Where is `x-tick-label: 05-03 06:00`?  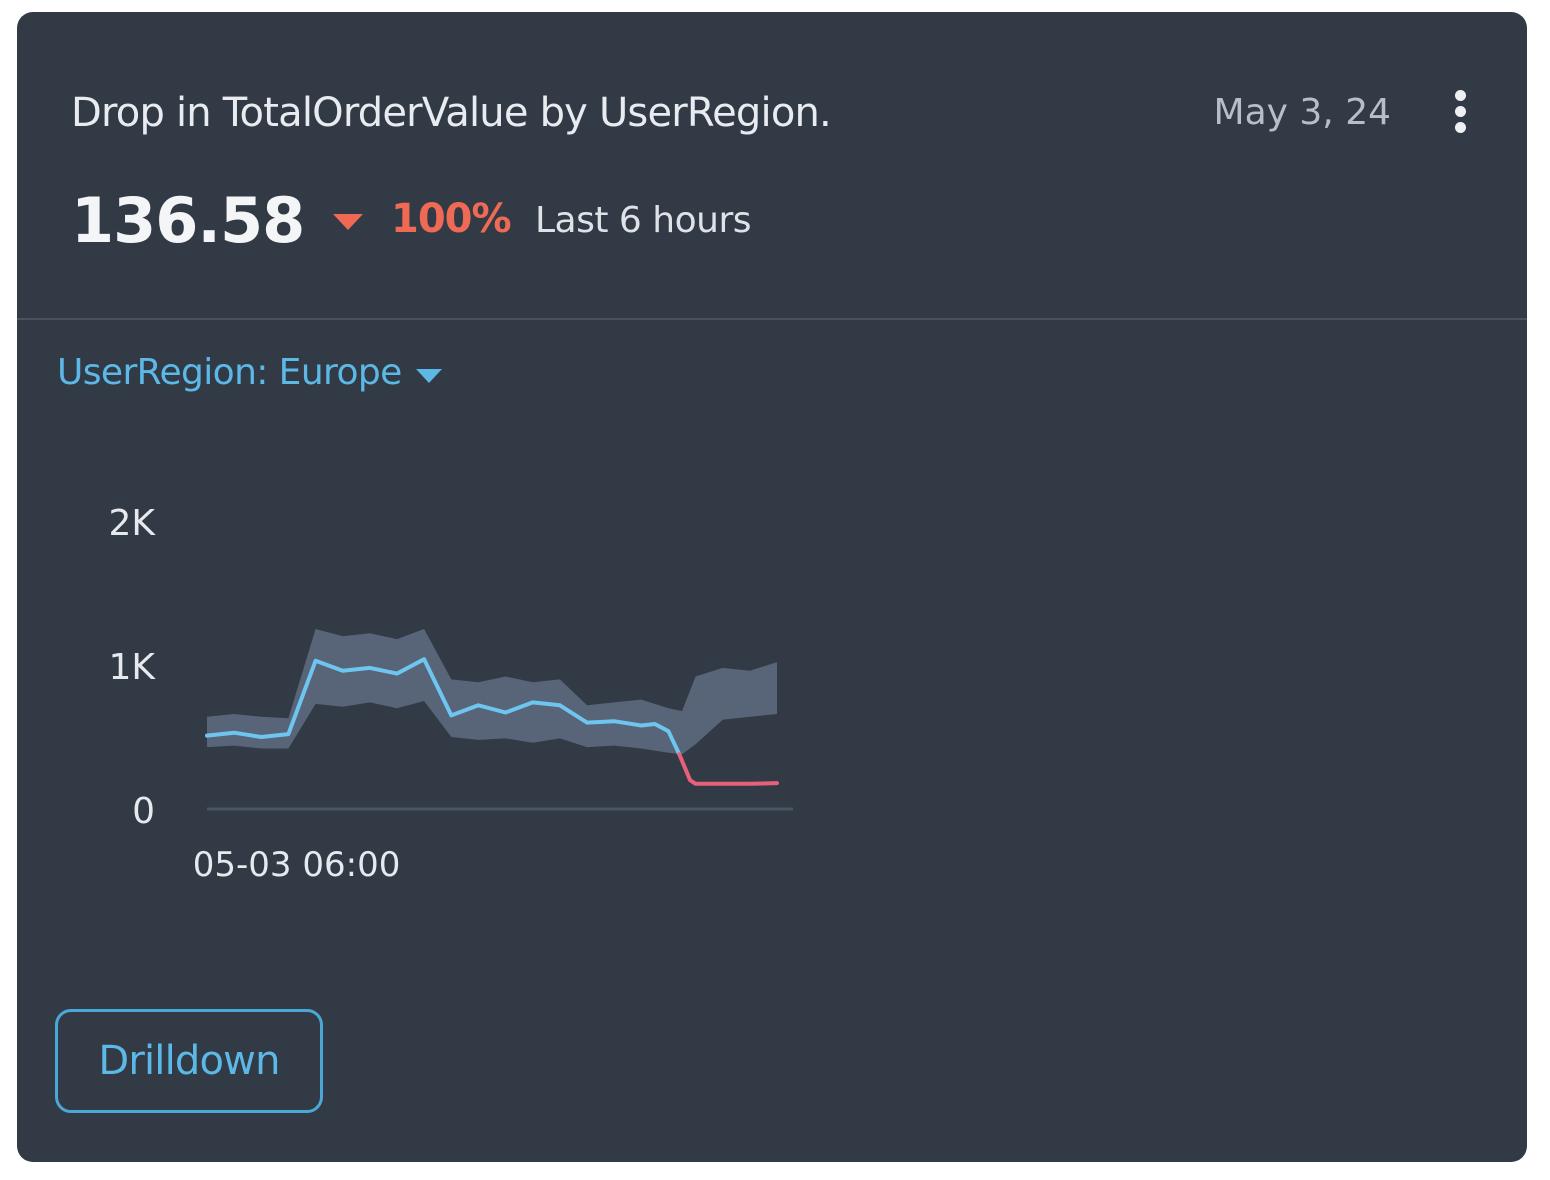
x-tick-label: 05-03 06:00 is located at coordinates (297, 865).